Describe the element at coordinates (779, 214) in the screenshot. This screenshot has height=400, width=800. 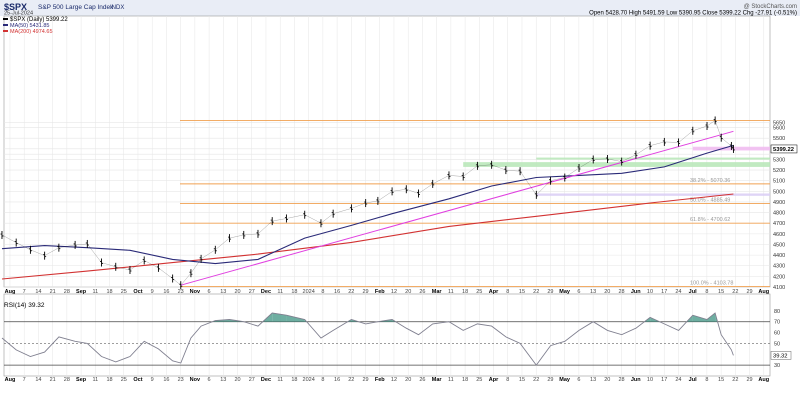
I see `price-tick-label: 4800` at that location.